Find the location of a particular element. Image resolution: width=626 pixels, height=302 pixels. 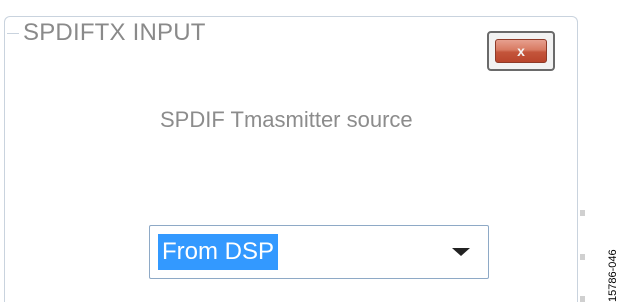

figure-number: 15786-046 is located at coordinates (613, 275).